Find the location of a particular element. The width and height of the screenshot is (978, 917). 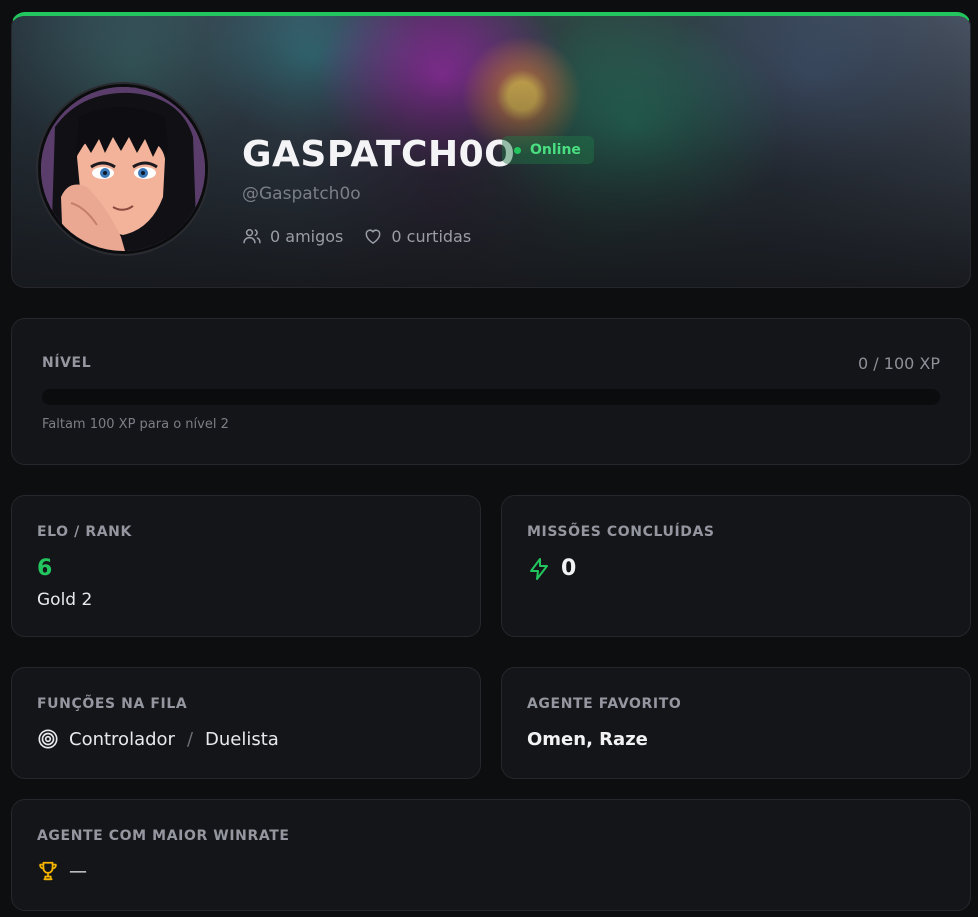

xp-text: 0 / 100 XP is located at coordinates (899, 363).